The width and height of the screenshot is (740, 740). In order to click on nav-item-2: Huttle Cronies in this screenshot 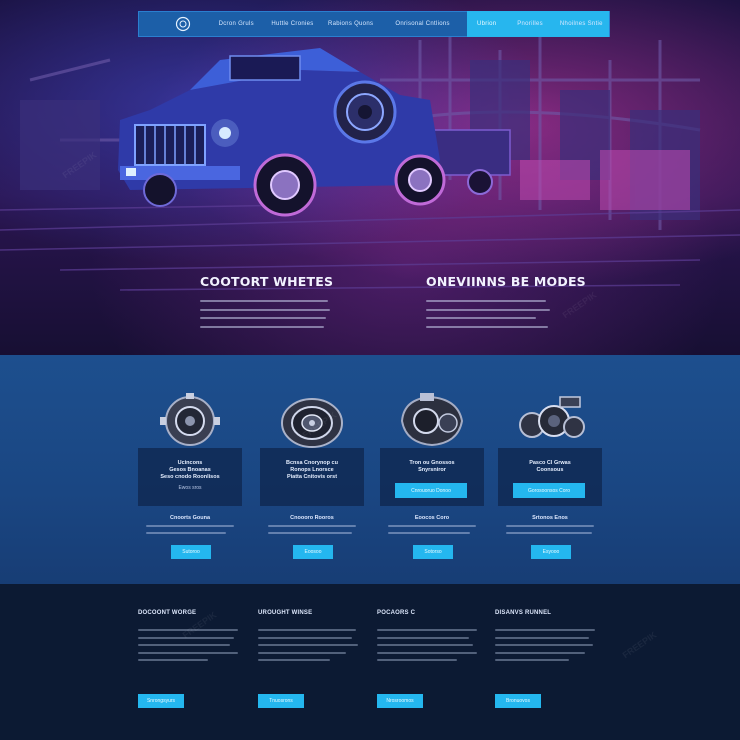, I will do `click(292, 24)`.